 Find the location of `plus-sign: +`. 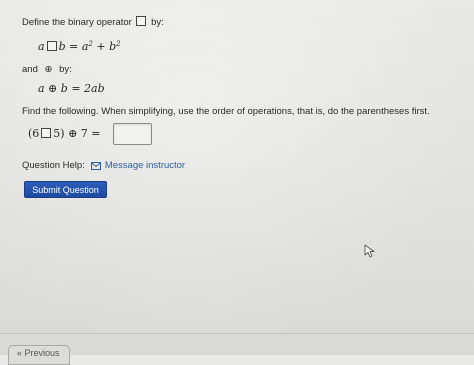

plus-sign: + is located at coordinates (101, 46).